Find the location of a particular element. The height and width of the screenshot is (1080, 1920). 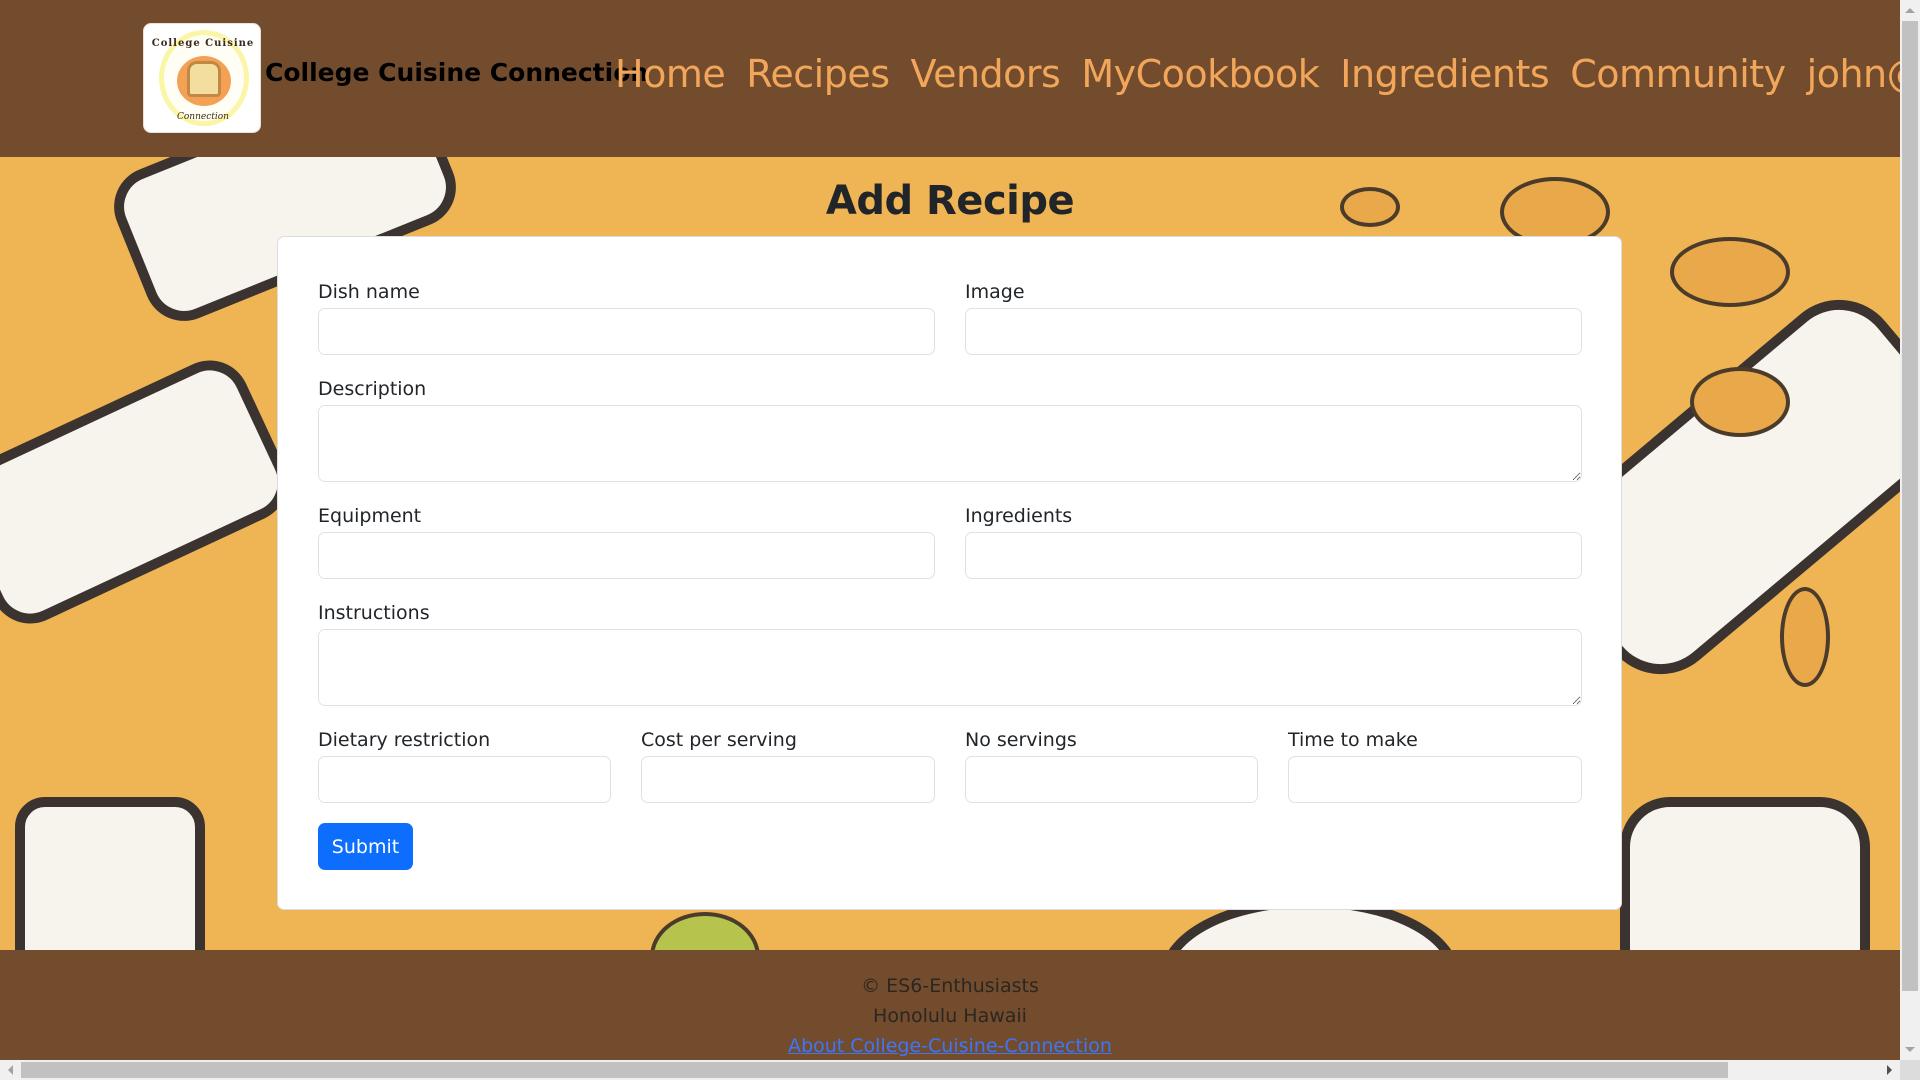

description-textarea is located at coordinates (950, 443).